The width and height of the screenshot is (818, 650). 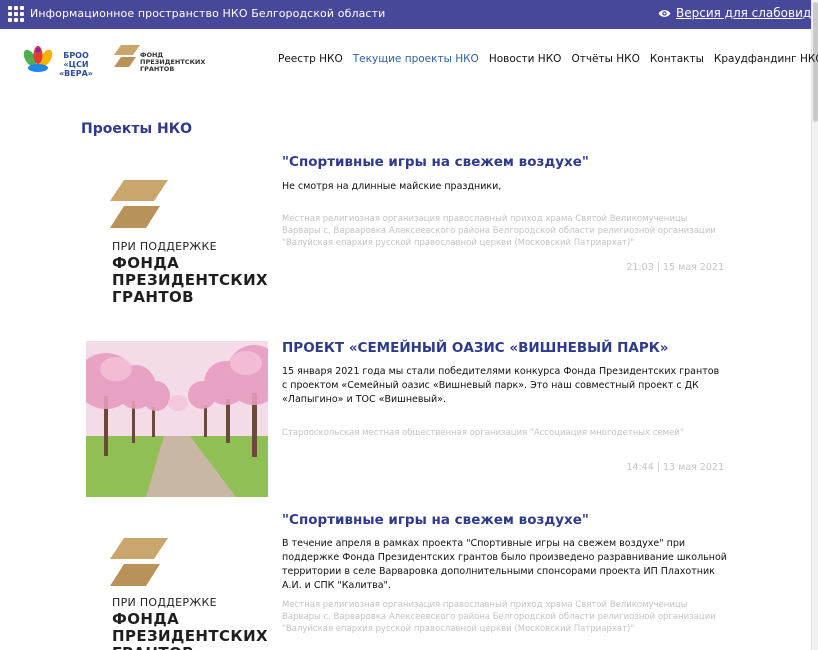 What do you see at coordinates (190, 636) in the screenshot?
I see `fpg-line-presidential: ПРЕЗИДЕНТСКИХ` at bounding box center [190, 636].